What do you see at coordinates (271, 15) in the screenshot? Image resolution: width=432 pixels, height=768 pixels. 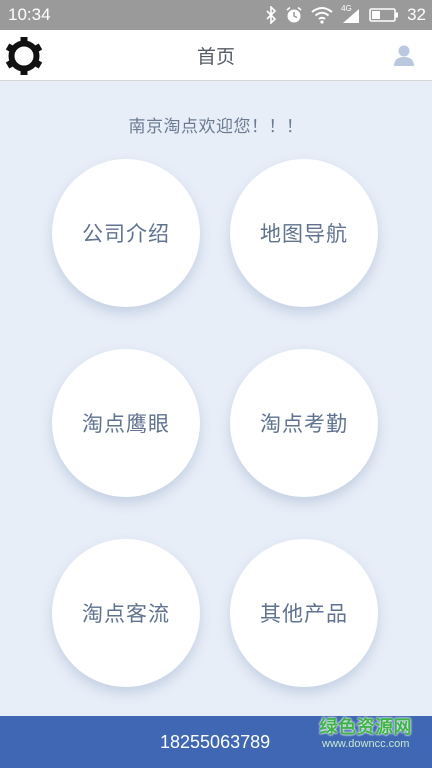 I see `bluetooth-icon` at bounding box center [271, 15].